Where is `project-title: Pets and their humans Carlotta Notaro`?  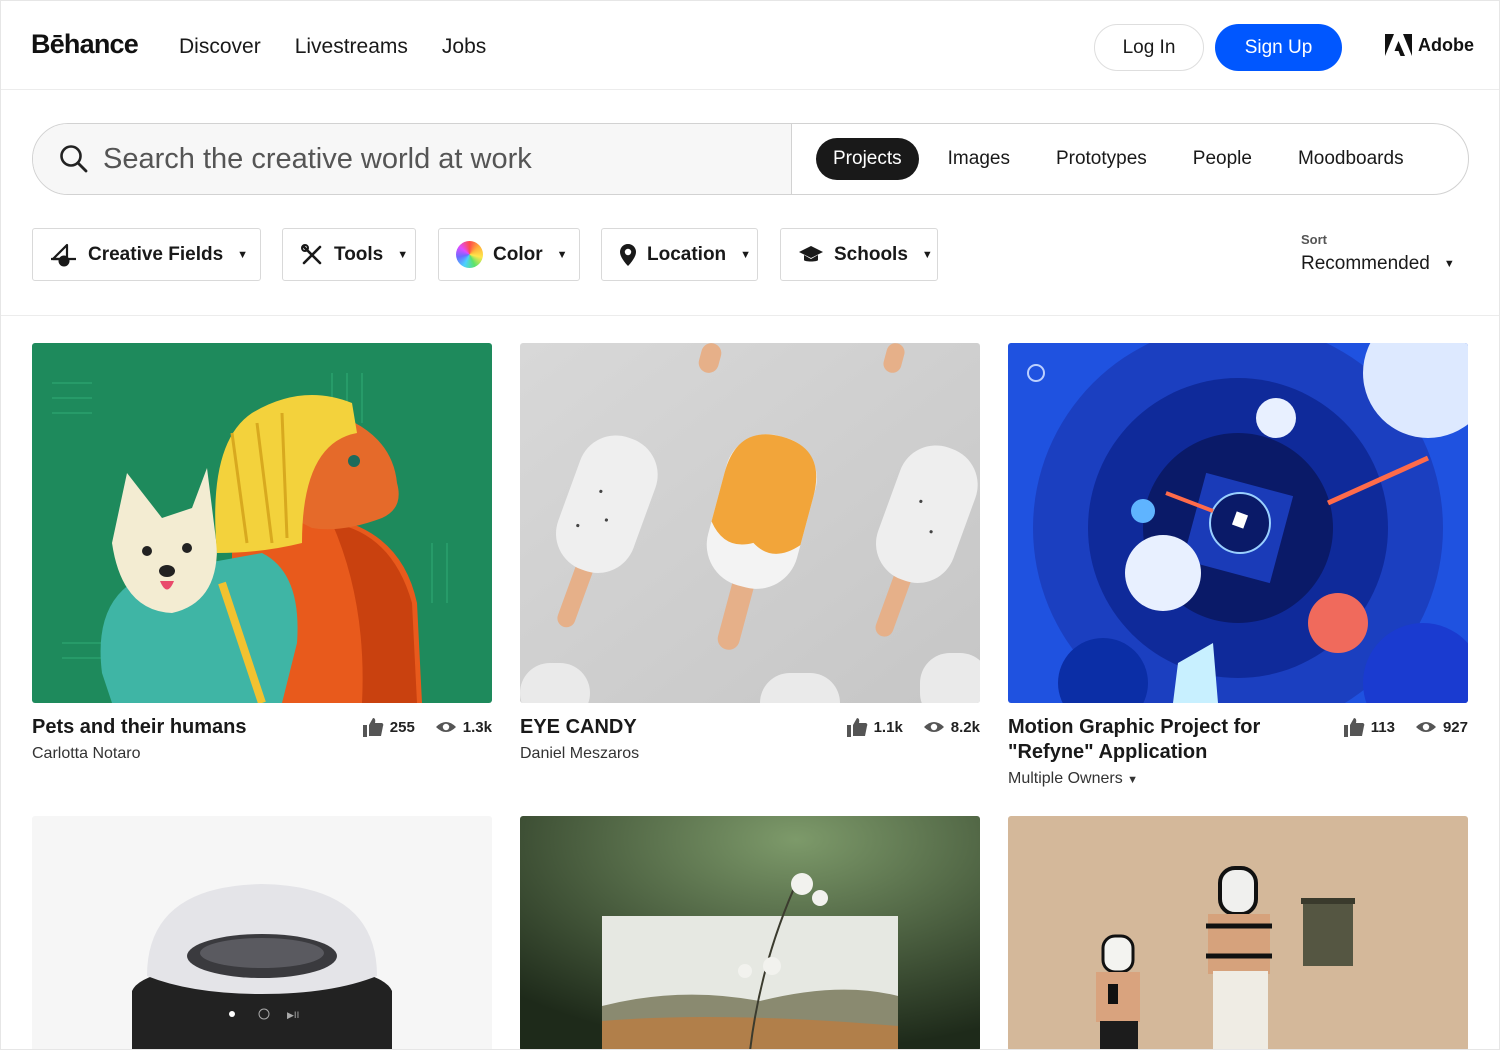 project-title: Pets and their humans Carlotta Notaro is located at coordinates (192, 740).